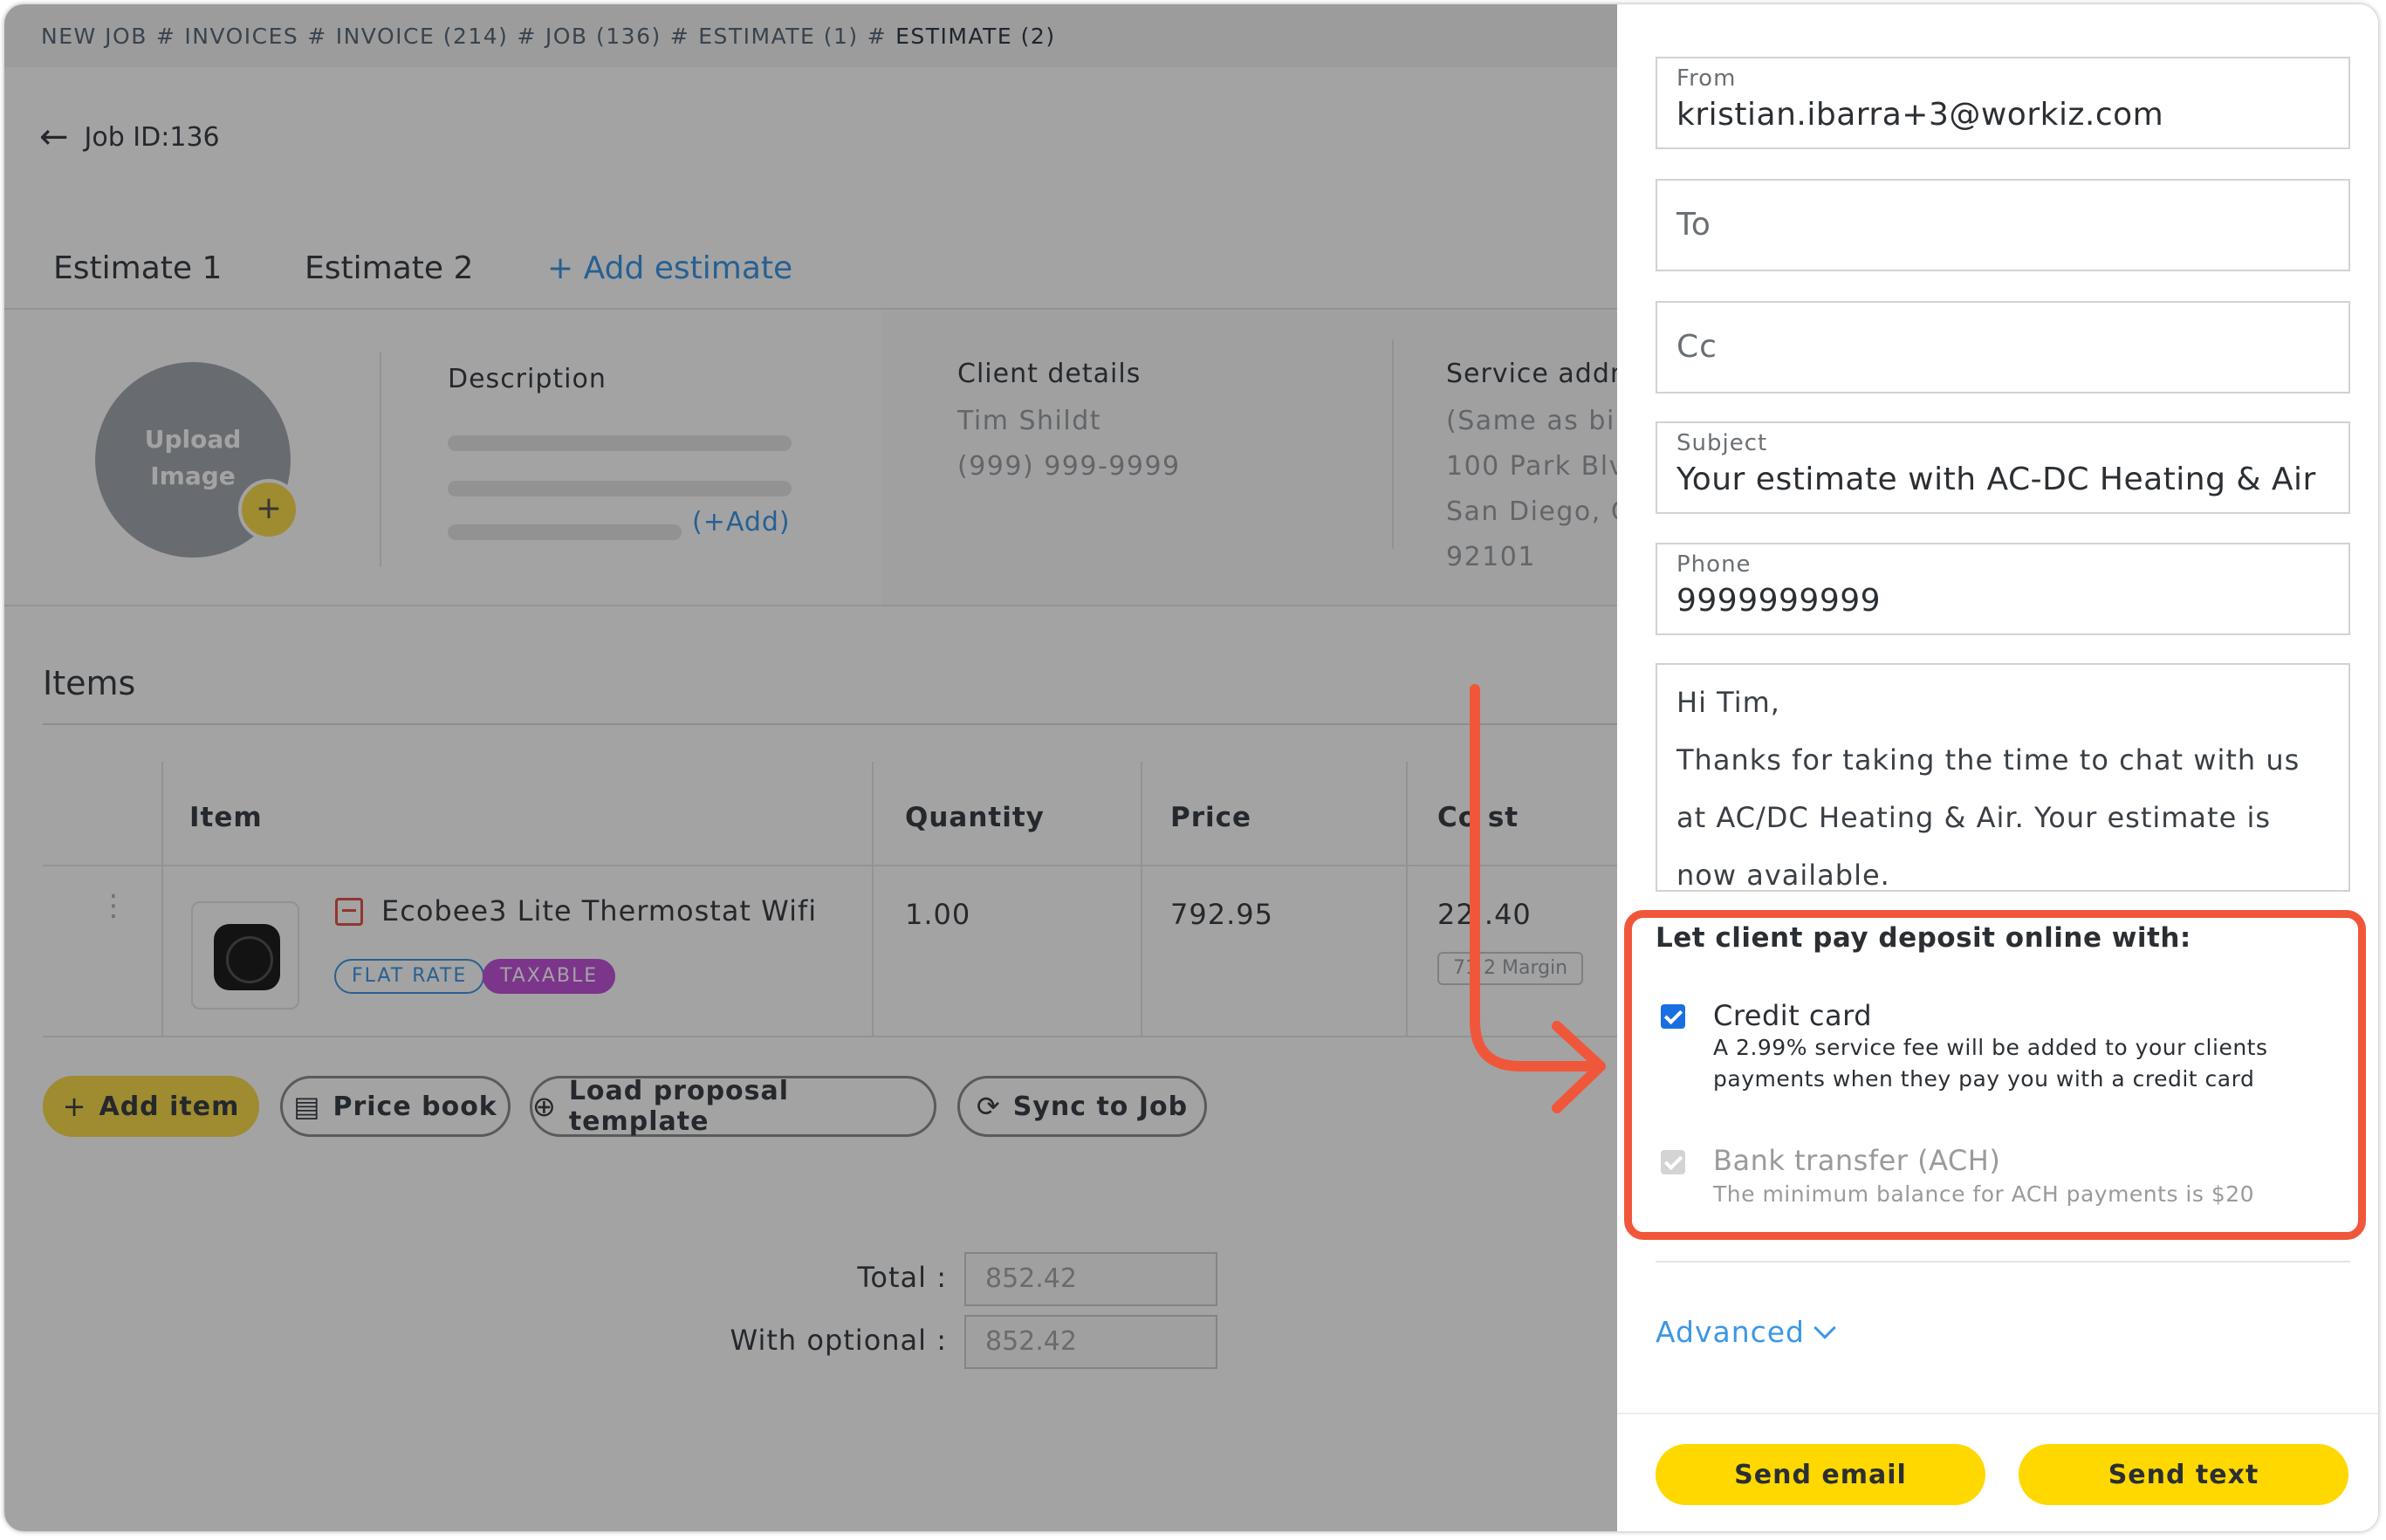 The image size is (2386, 1540). Describe the element at coordinates (1923, 938) in the screenshot. I see `deposit-heading: Let client pay deposit online with:` at that location.